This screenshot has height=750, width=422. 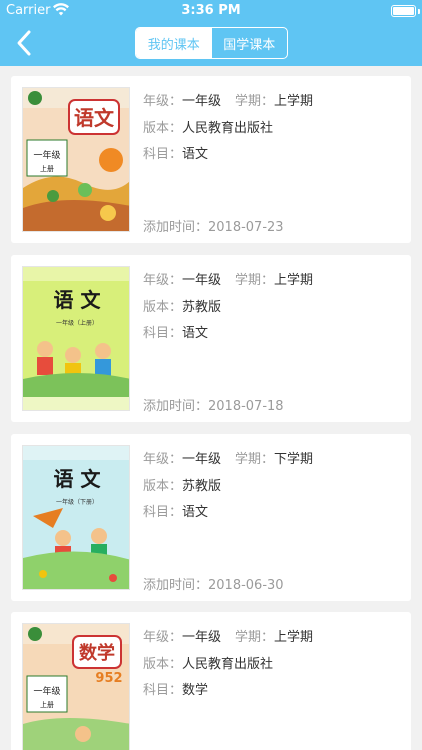 I want to click on book-cover: 语 文 一年级（上册）, so click(x=76, y=338).